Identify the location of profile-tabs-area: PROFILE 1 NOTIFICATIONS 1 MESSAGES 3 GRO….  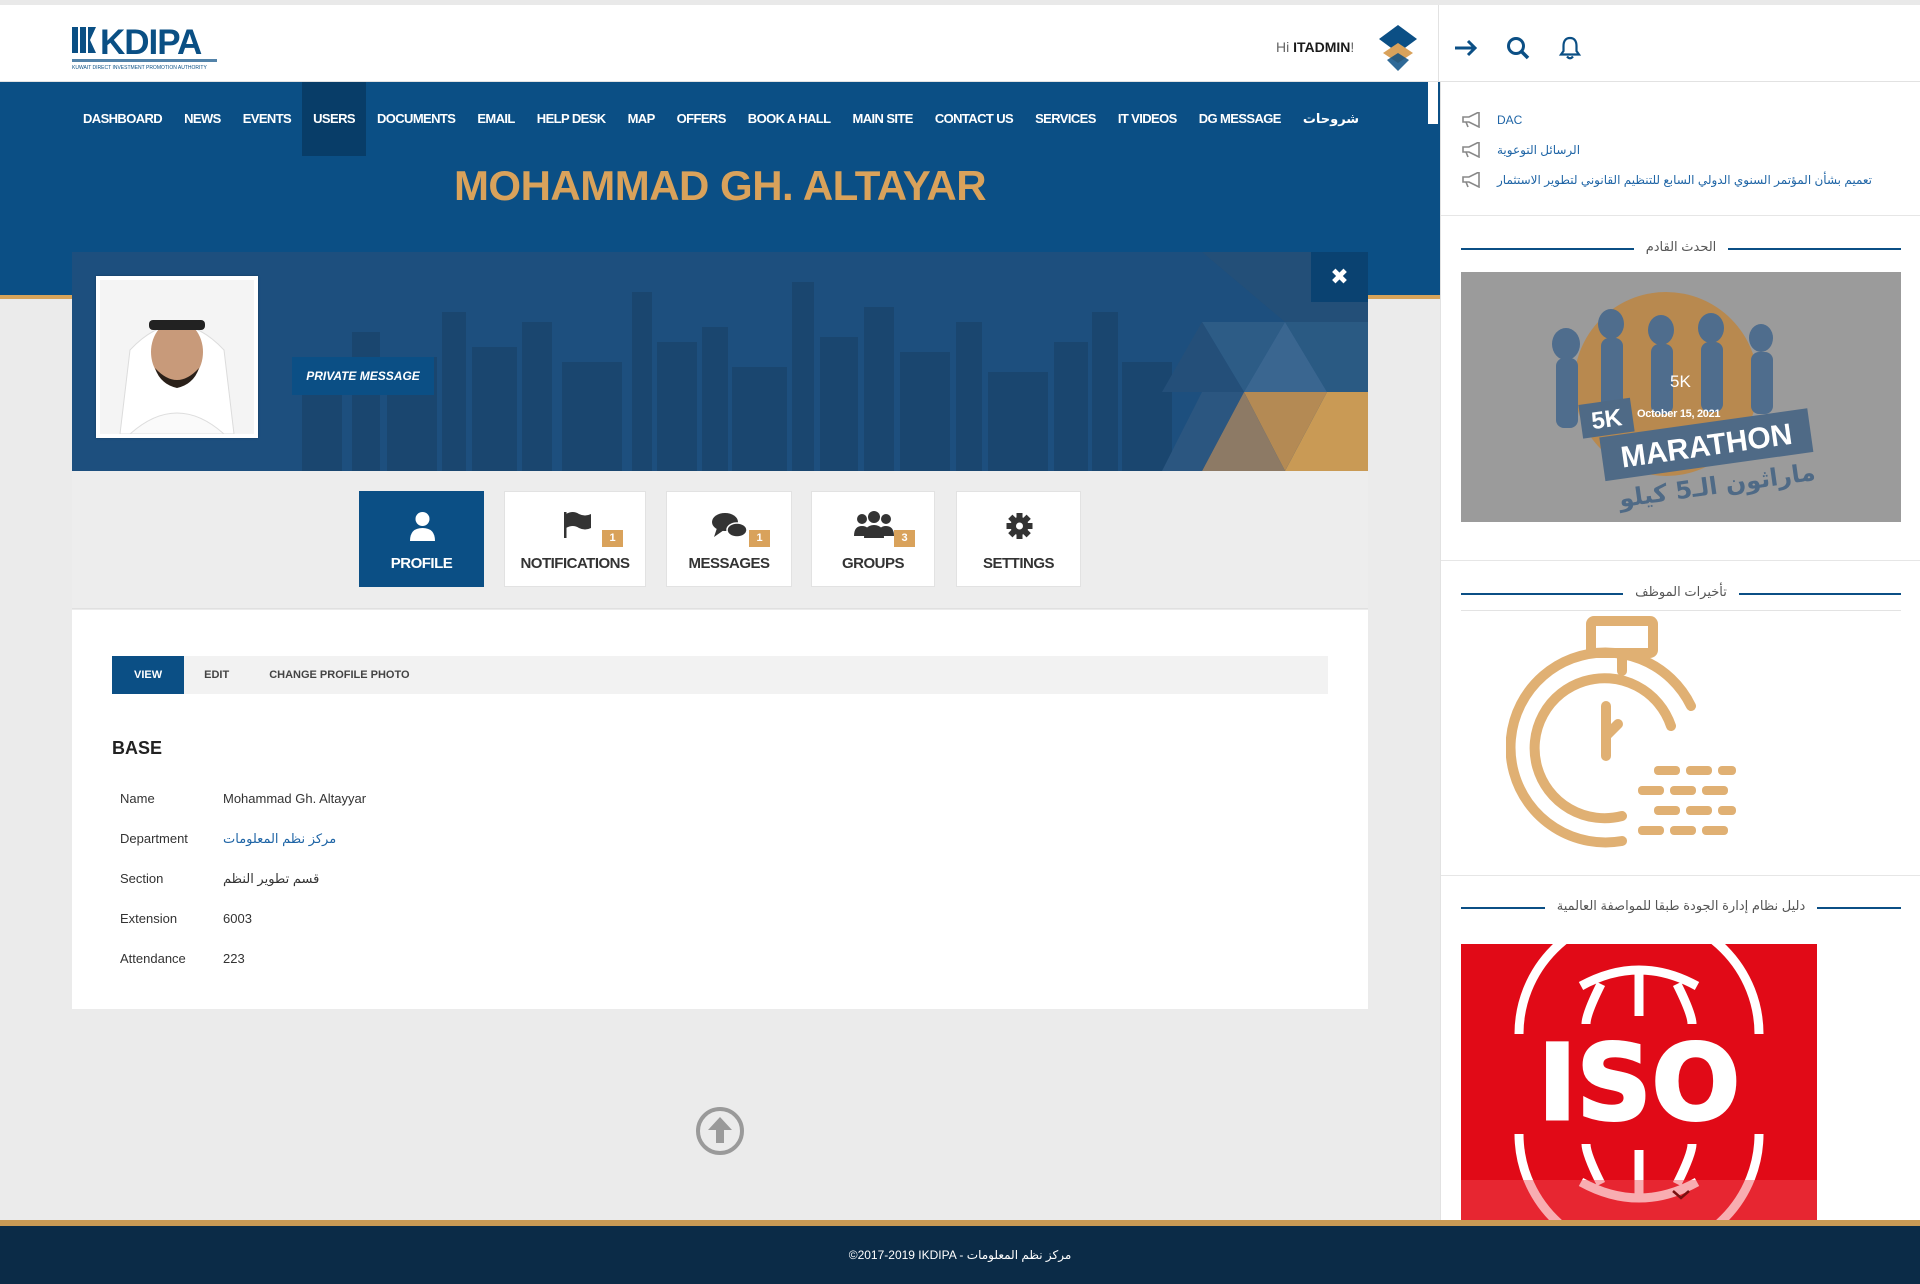
(720, 540).